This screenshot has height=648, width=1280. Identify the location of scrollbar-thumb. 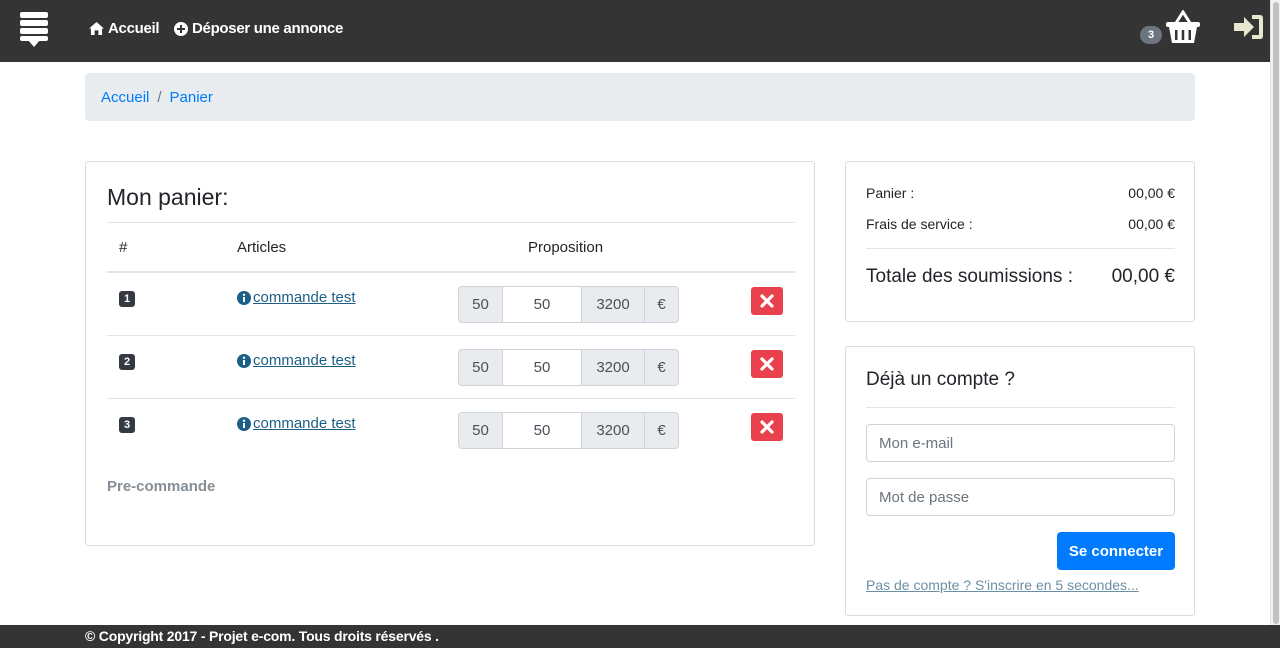
(1276, 313).